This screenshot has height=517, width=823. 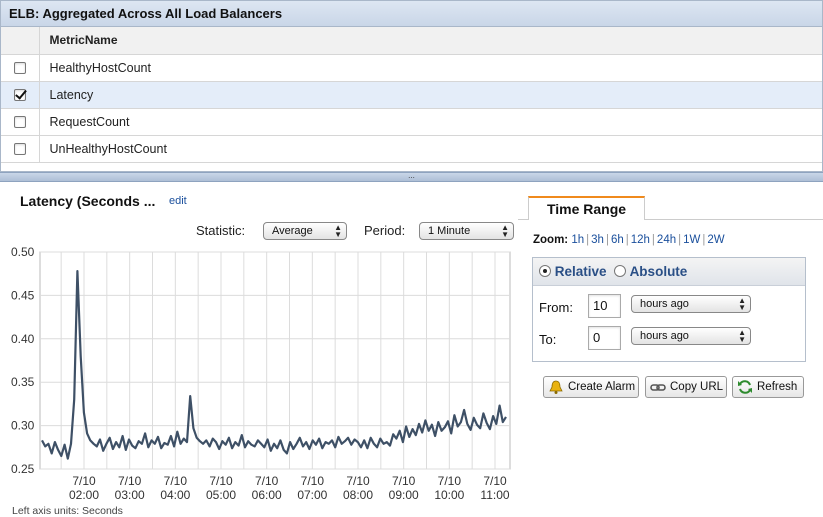 I want to click on zoom-2w: 2W, so click(x=715, y=240).